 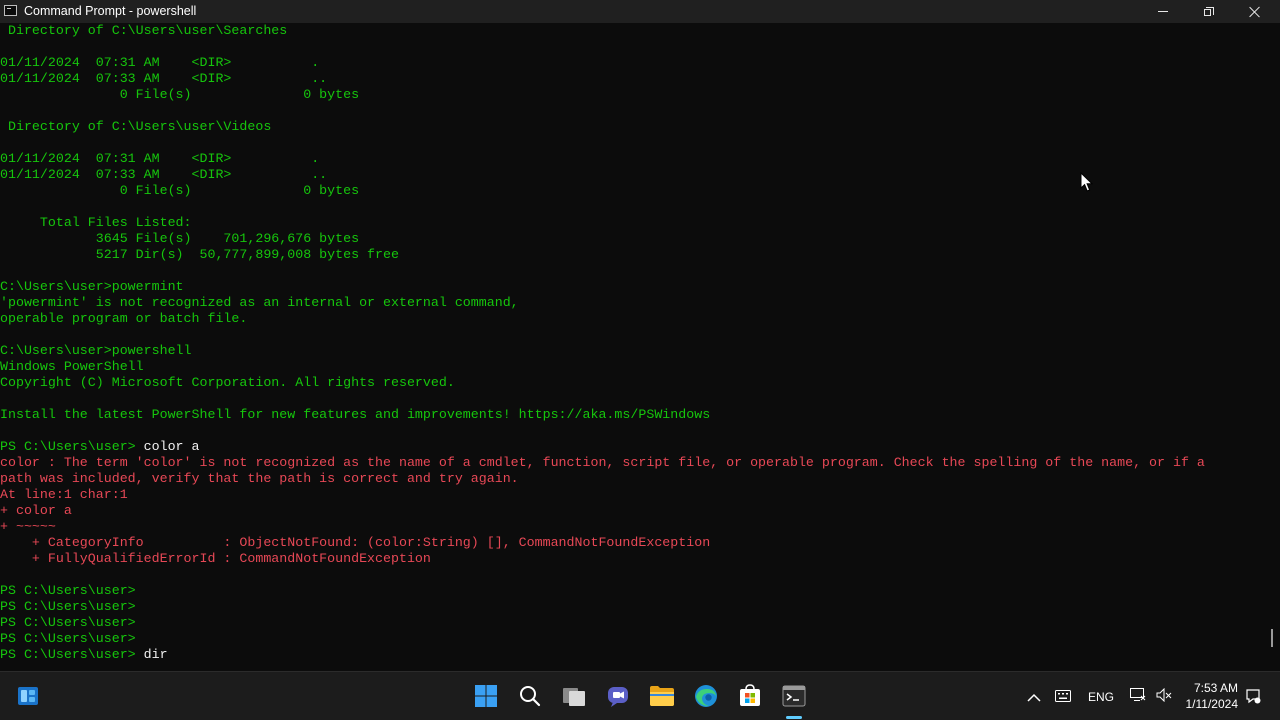 I want to click on terminal-line-text: C:\Users\user>powershell, so click(x=96, y=350).